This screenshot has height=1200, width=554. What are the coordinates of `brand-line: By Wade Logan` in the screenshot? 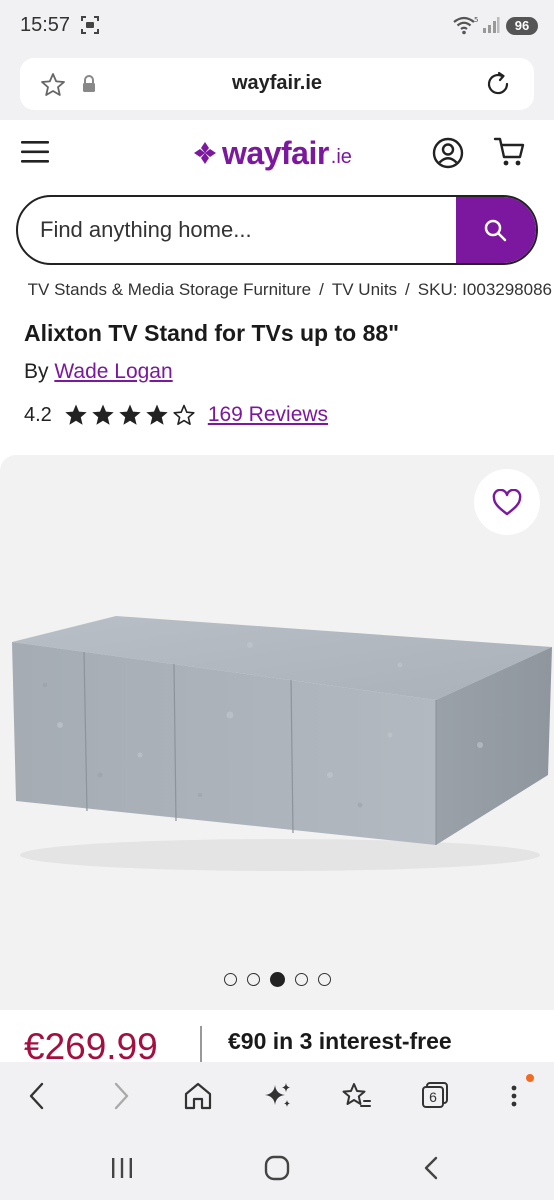 It's located at (98, 372).